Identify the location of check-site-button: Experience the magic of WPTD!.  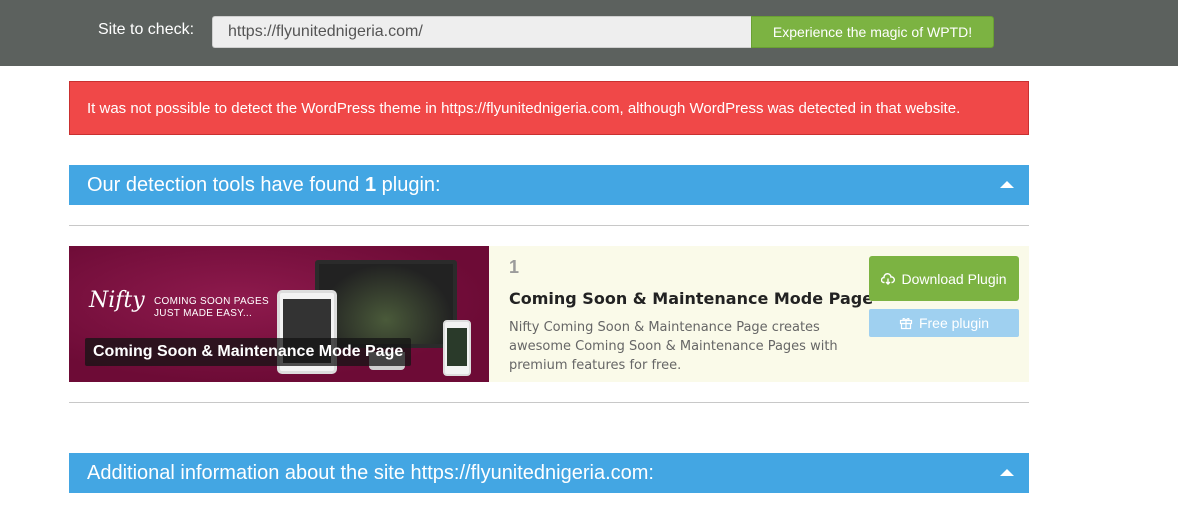
(872, 32).